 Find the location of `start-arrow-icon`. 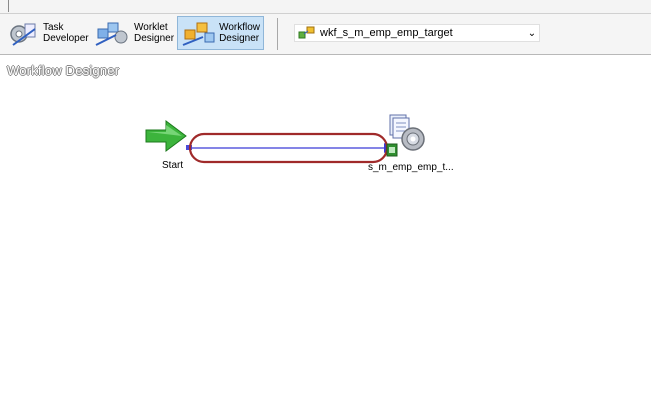

start-arrow-icon is located at coordinates (166, 136).